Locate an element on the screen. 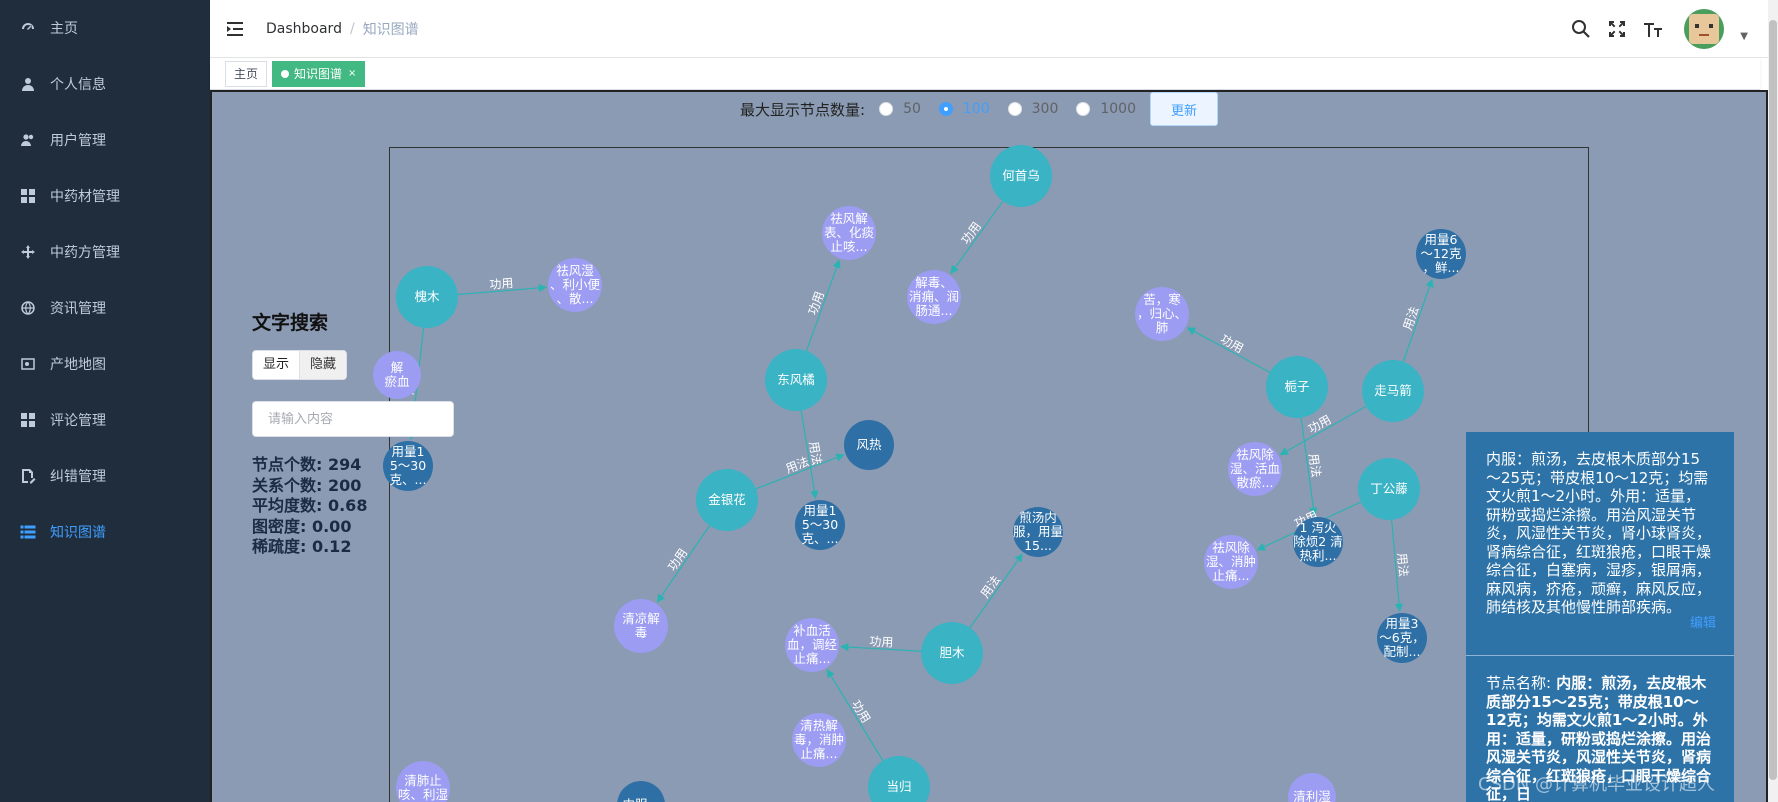  close-icon: × is located at coordinates (352, 74).